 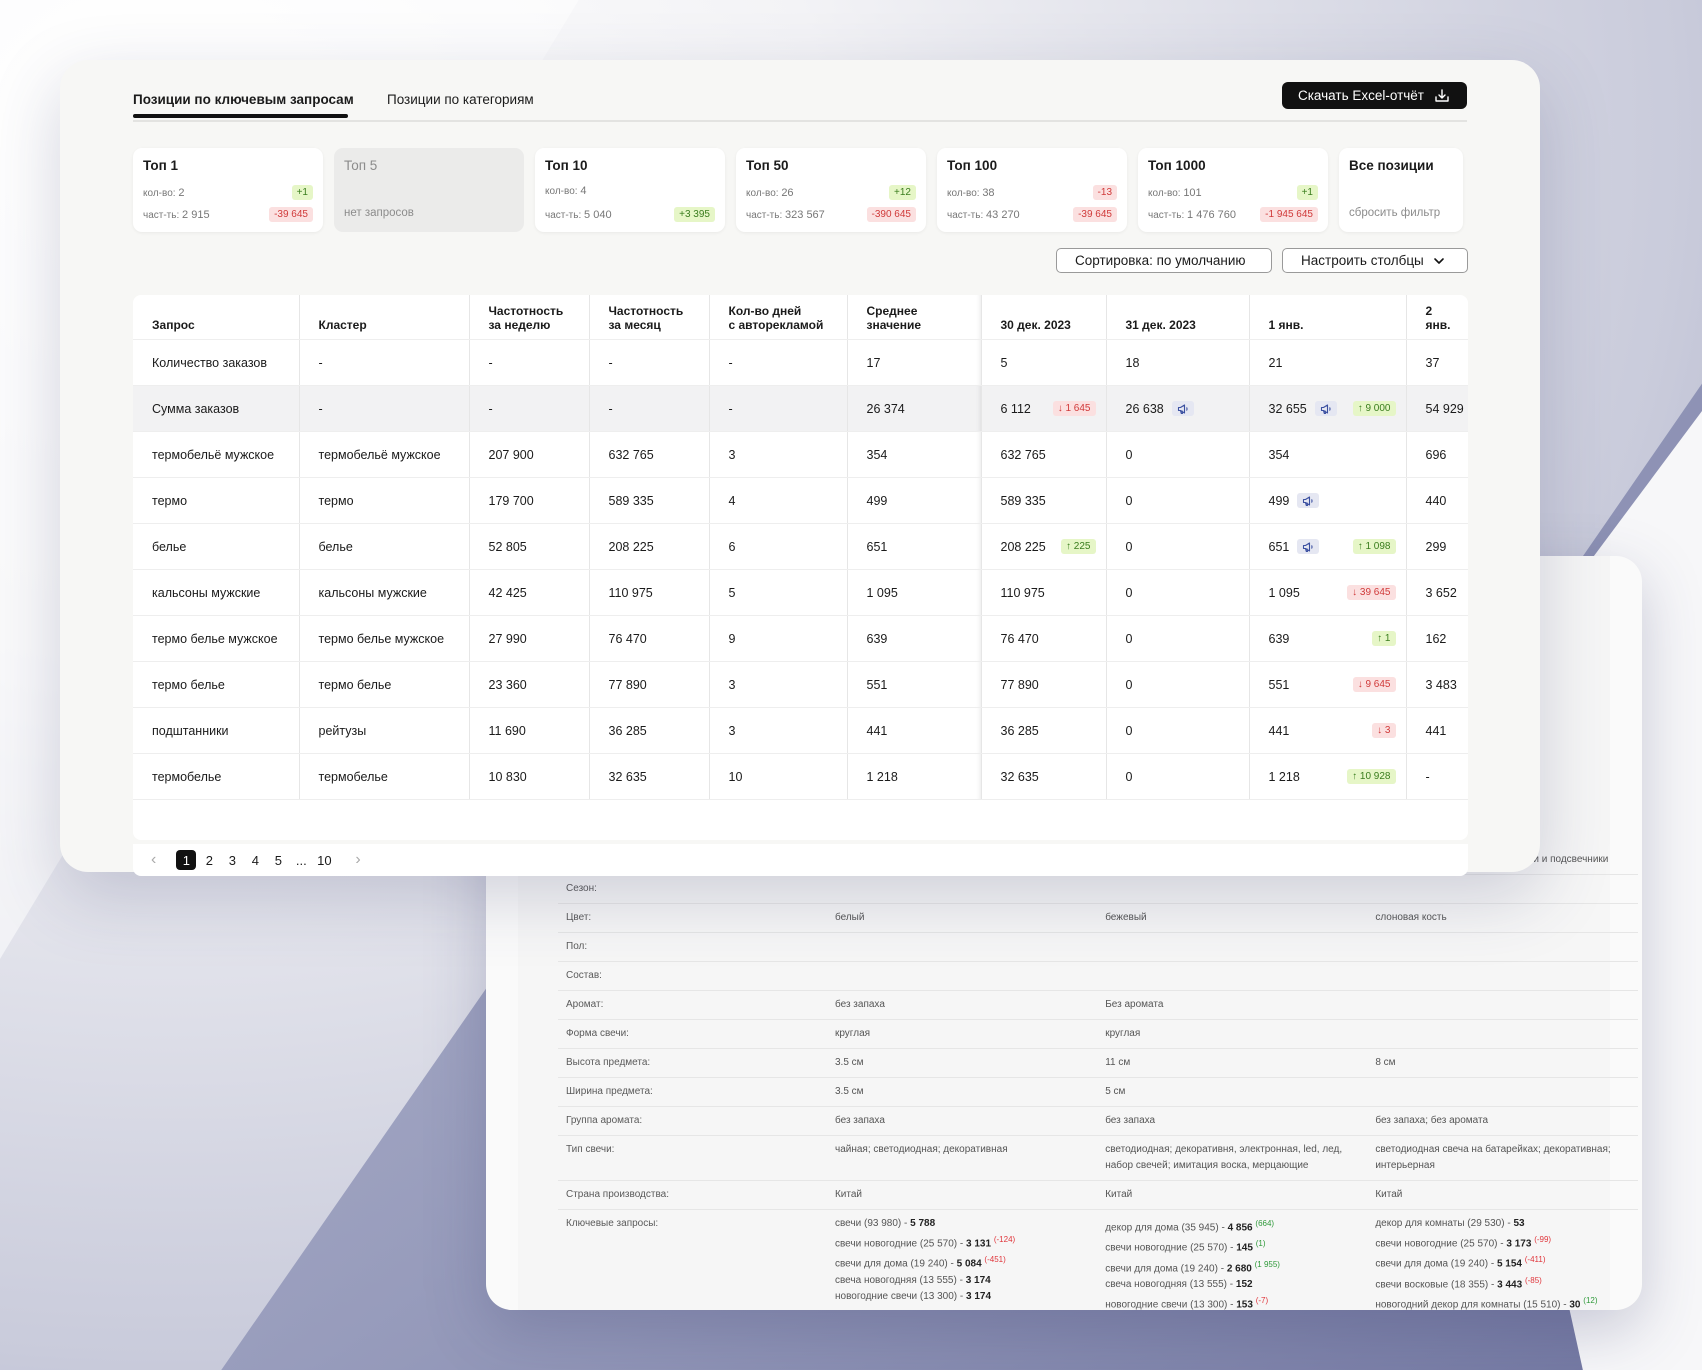 I want to click on frequency-change-badge: +3 395, so click(x=694, y=214).